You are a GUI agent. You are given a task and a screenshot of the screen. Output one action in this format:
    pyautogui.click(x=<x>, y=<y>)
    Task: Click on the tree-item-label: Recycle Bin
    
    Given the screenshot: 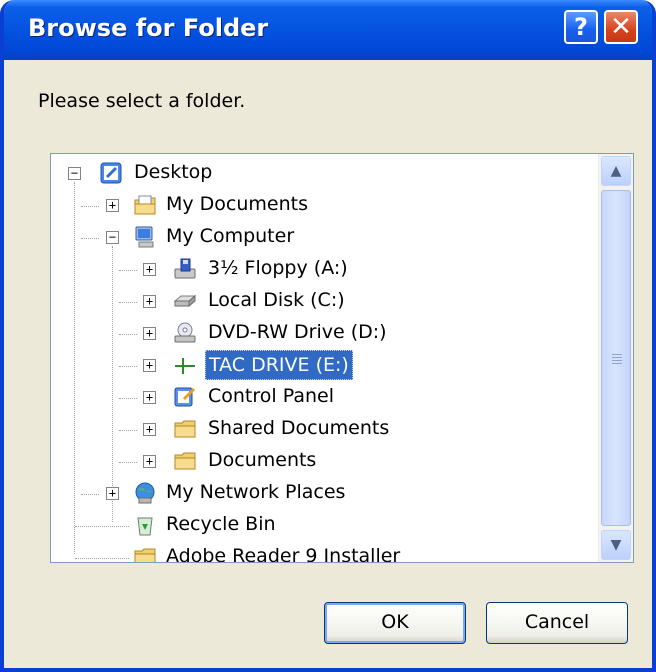 What is the action you would take?
    pyautogui.click(x=221, y=524)
    